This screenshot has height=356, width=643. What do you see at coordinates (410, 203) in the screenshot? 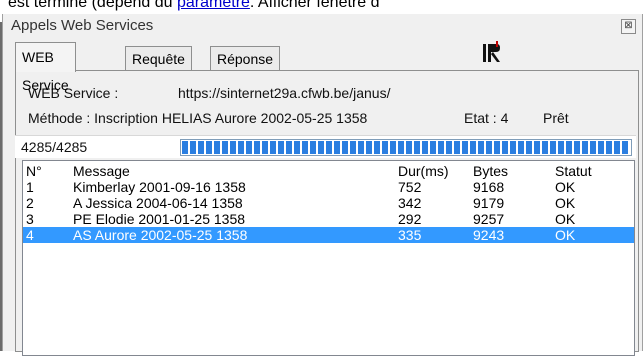
I see `row-duration: 342` at bounding box center [410, 203].